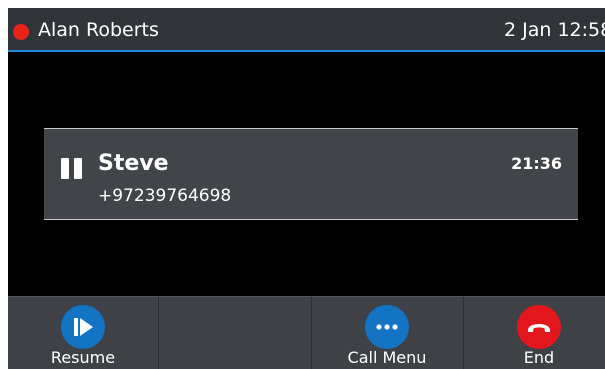 The height and width of the screenshot is (369, 605). I want to click on presence-status-icon, so click(21, 32).